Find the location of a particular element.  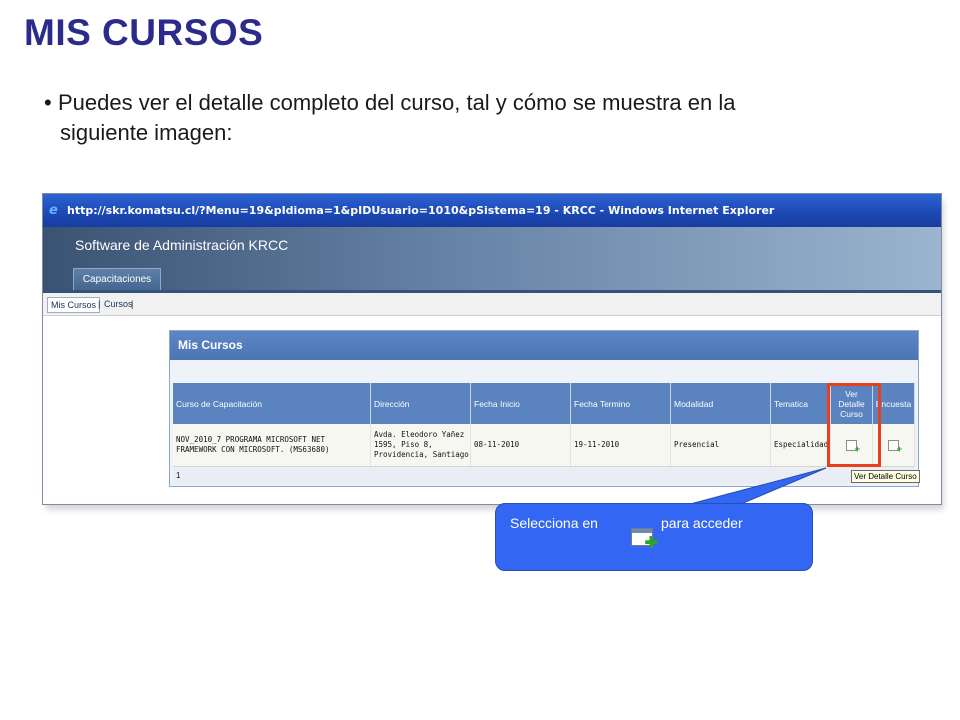

callout-box: Selecciona en ✚ para acceder is located at coordinates (654, 537).